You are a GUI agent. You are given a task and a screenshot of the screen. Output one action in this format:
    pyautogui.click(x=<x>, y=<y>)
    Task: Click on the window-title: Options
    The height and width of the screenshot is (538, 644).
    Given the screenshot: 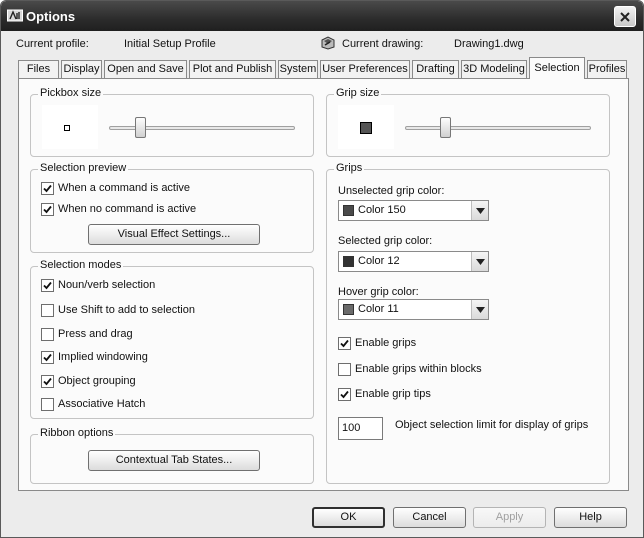 What is the action you would take?
    pyautogui.click(x=51, y=16)
    